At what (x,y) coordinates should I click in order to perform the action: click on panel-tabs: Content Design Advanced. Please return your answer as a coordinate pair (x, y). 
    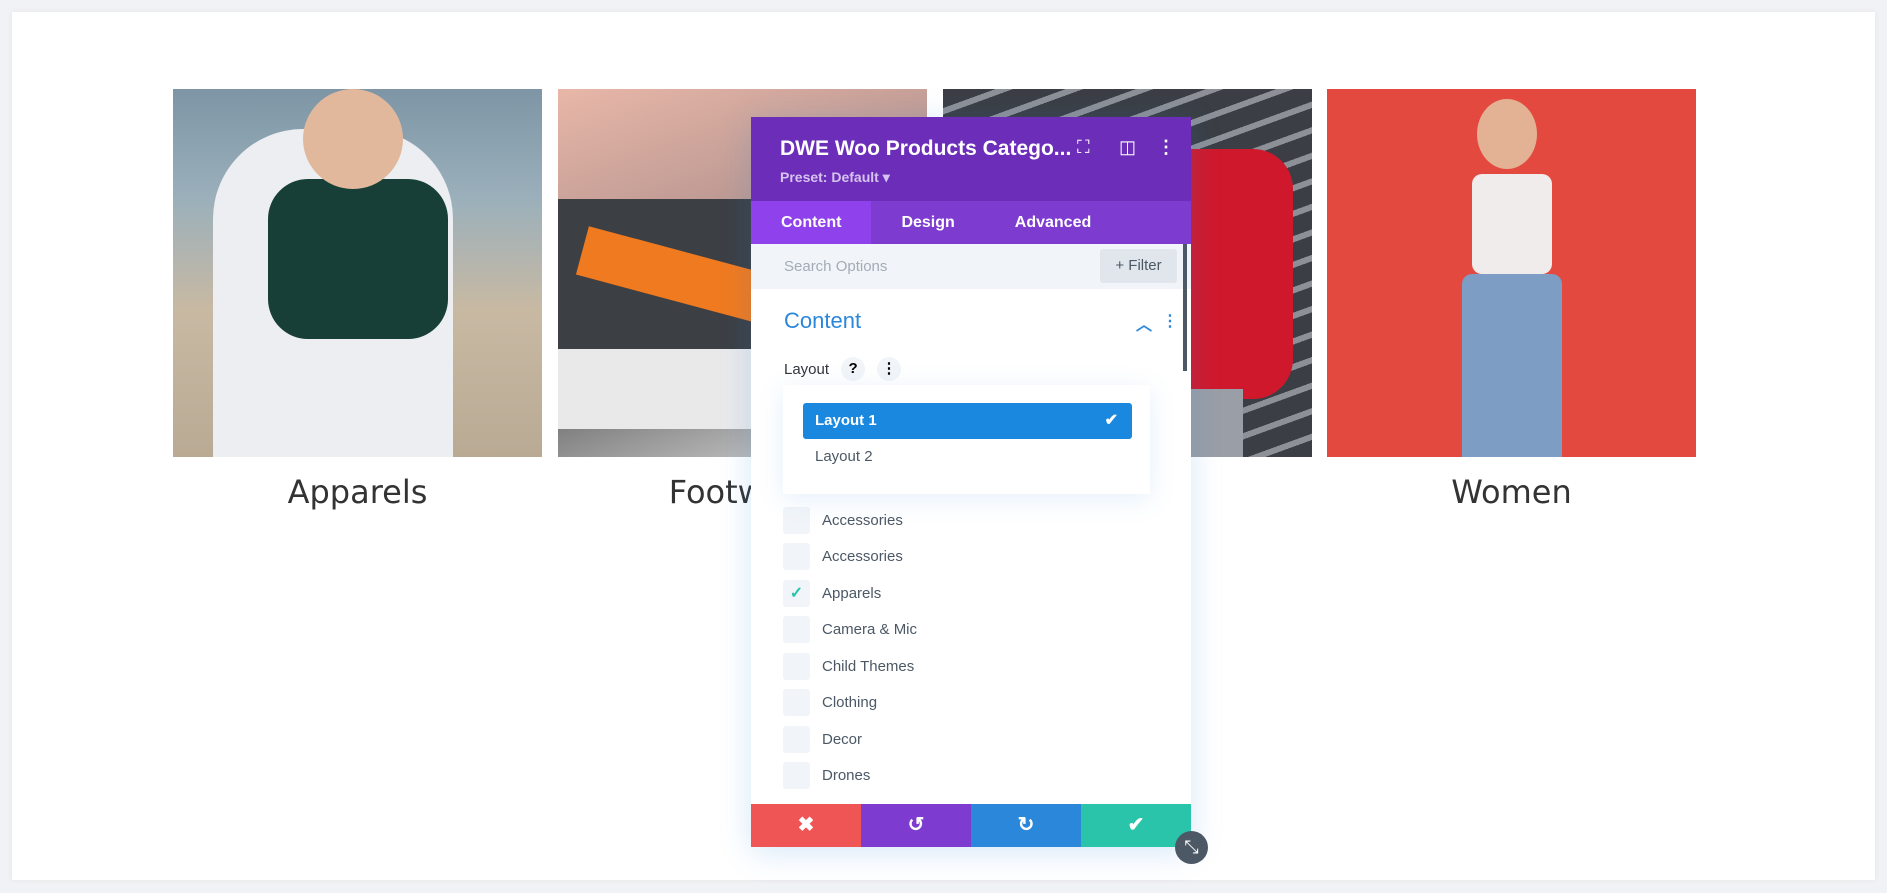
    Looking at the image, I should click on (971, 222).